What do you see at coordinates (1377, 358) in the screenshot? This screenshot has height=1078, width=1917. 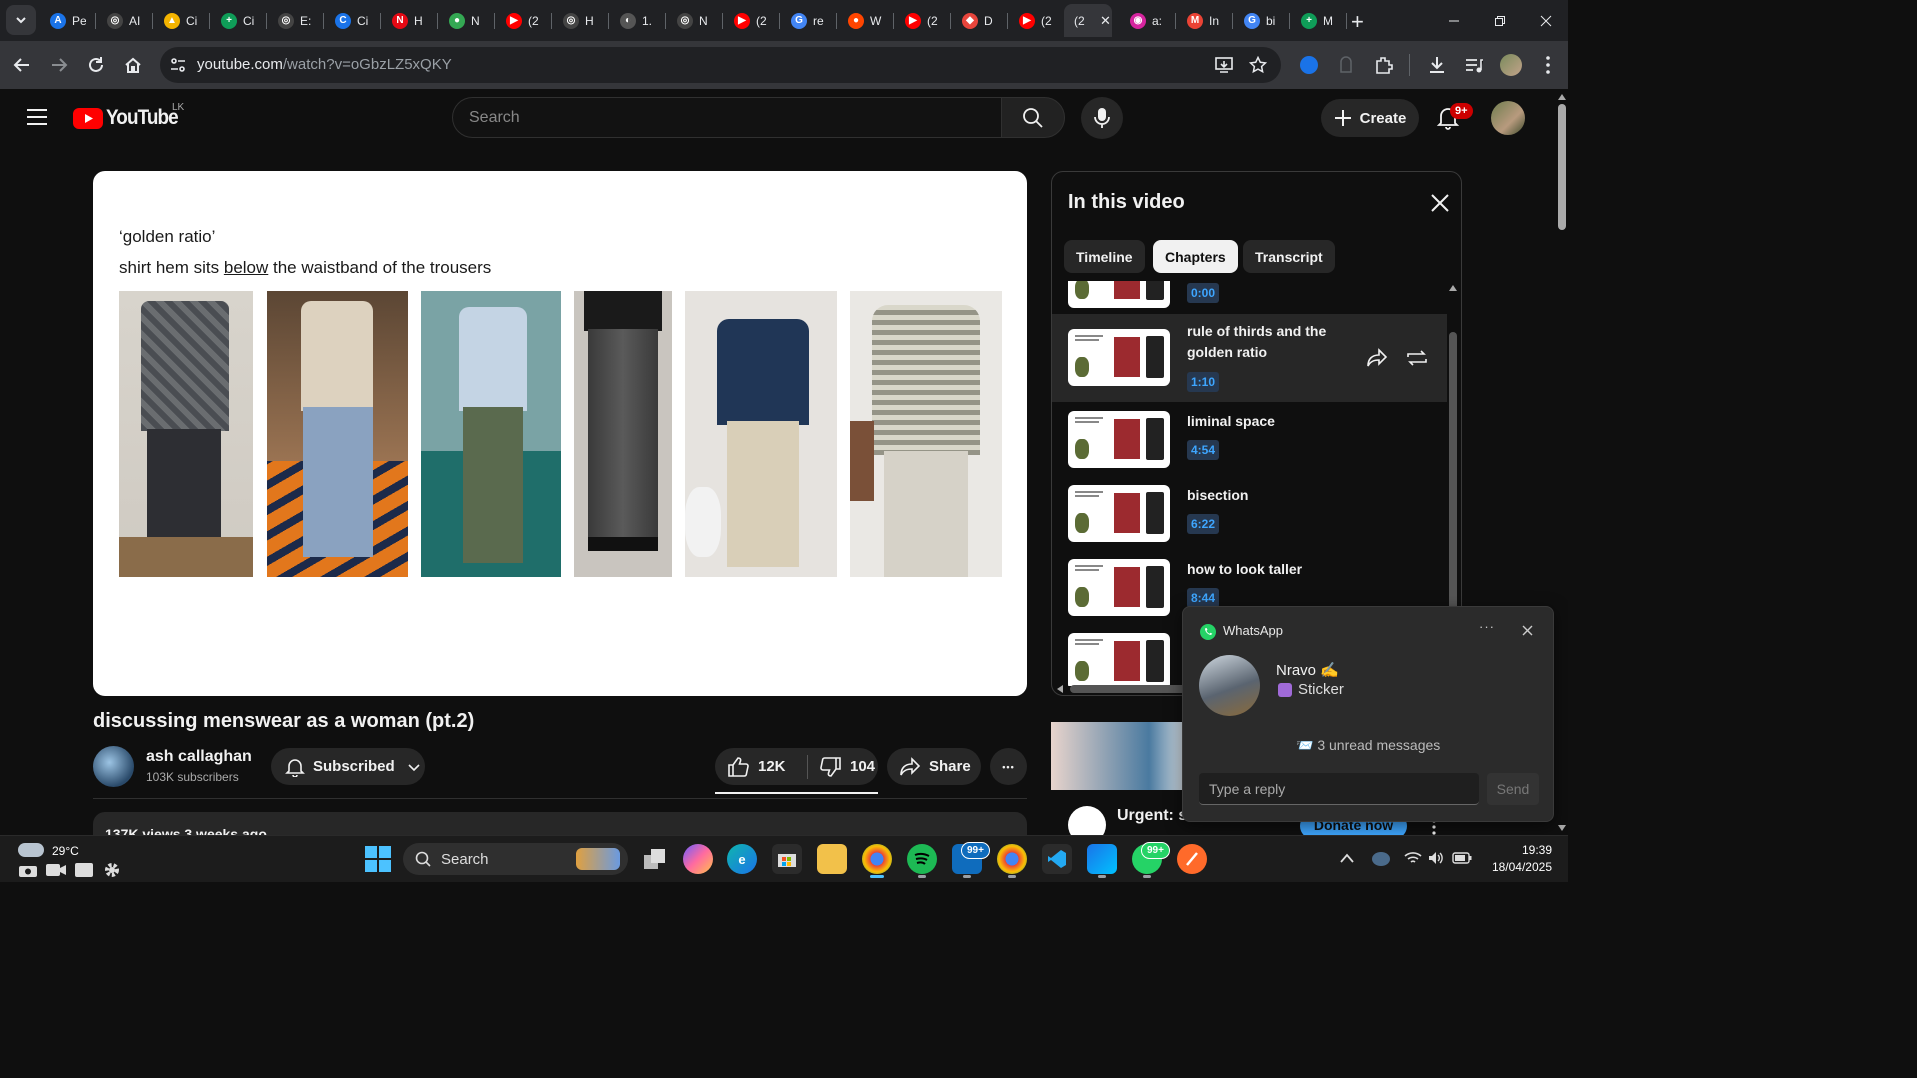 I see `share-arrow-icon` at bounding box center [1377, 358].